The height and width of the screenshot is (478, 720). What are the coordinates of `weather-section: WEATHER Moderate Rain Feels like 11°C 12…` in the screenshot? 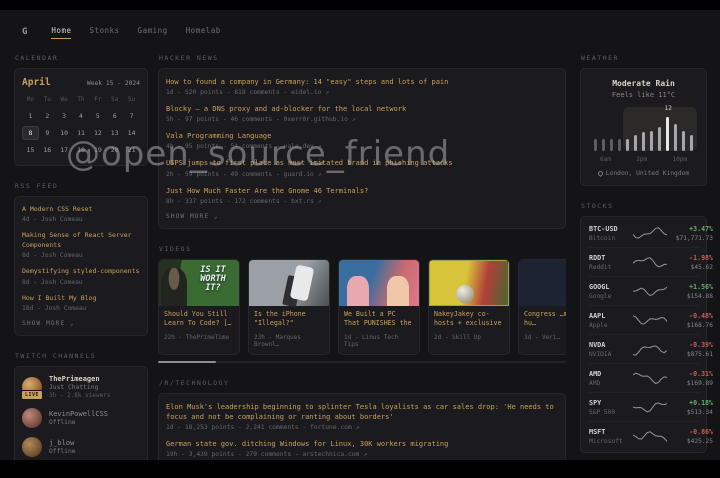 It's located at (643, 120).